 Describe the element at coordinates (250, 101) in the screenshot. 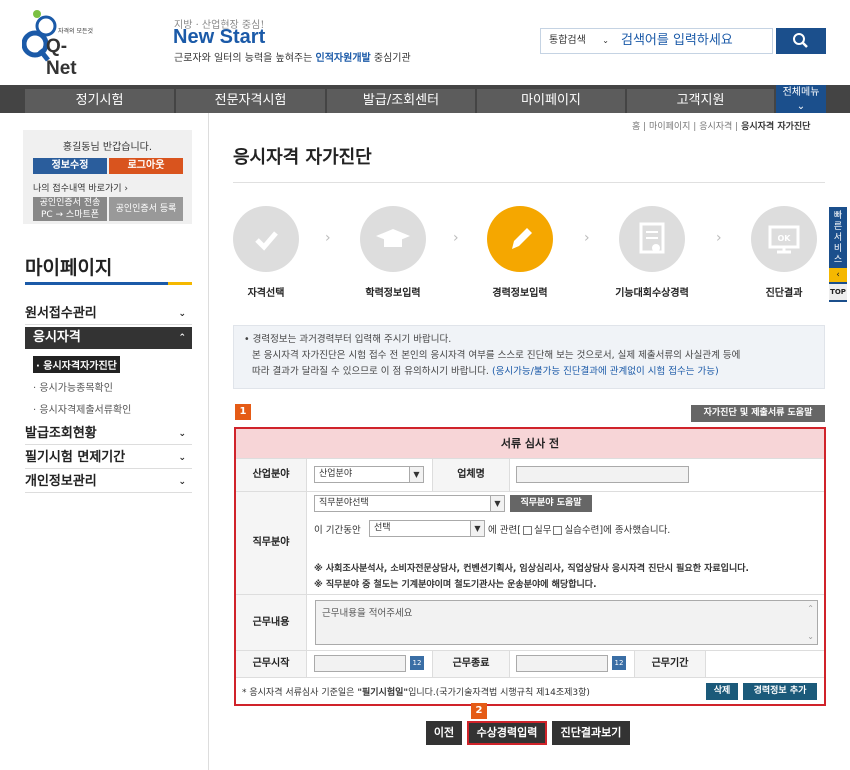

I see `nav-professional-exam: 전문자격시험` at that location.